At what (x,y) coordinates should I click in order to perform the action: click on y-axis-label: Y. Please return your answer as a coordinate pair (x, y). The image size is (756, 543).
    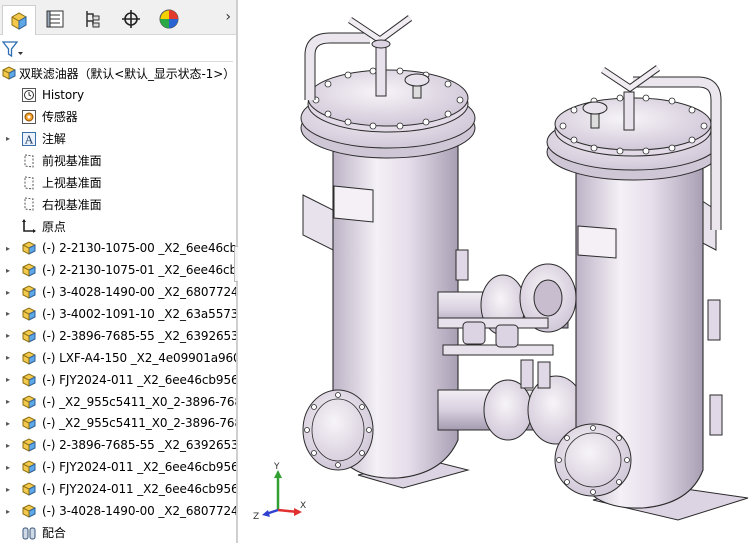
    Looking at the image, I should click on (276, 467).